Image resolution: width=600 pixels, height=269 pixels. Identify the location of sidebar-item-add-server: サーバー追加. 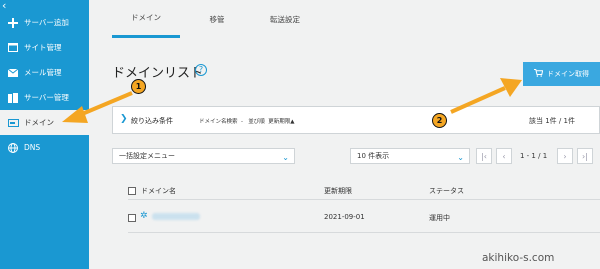
(44, 22).